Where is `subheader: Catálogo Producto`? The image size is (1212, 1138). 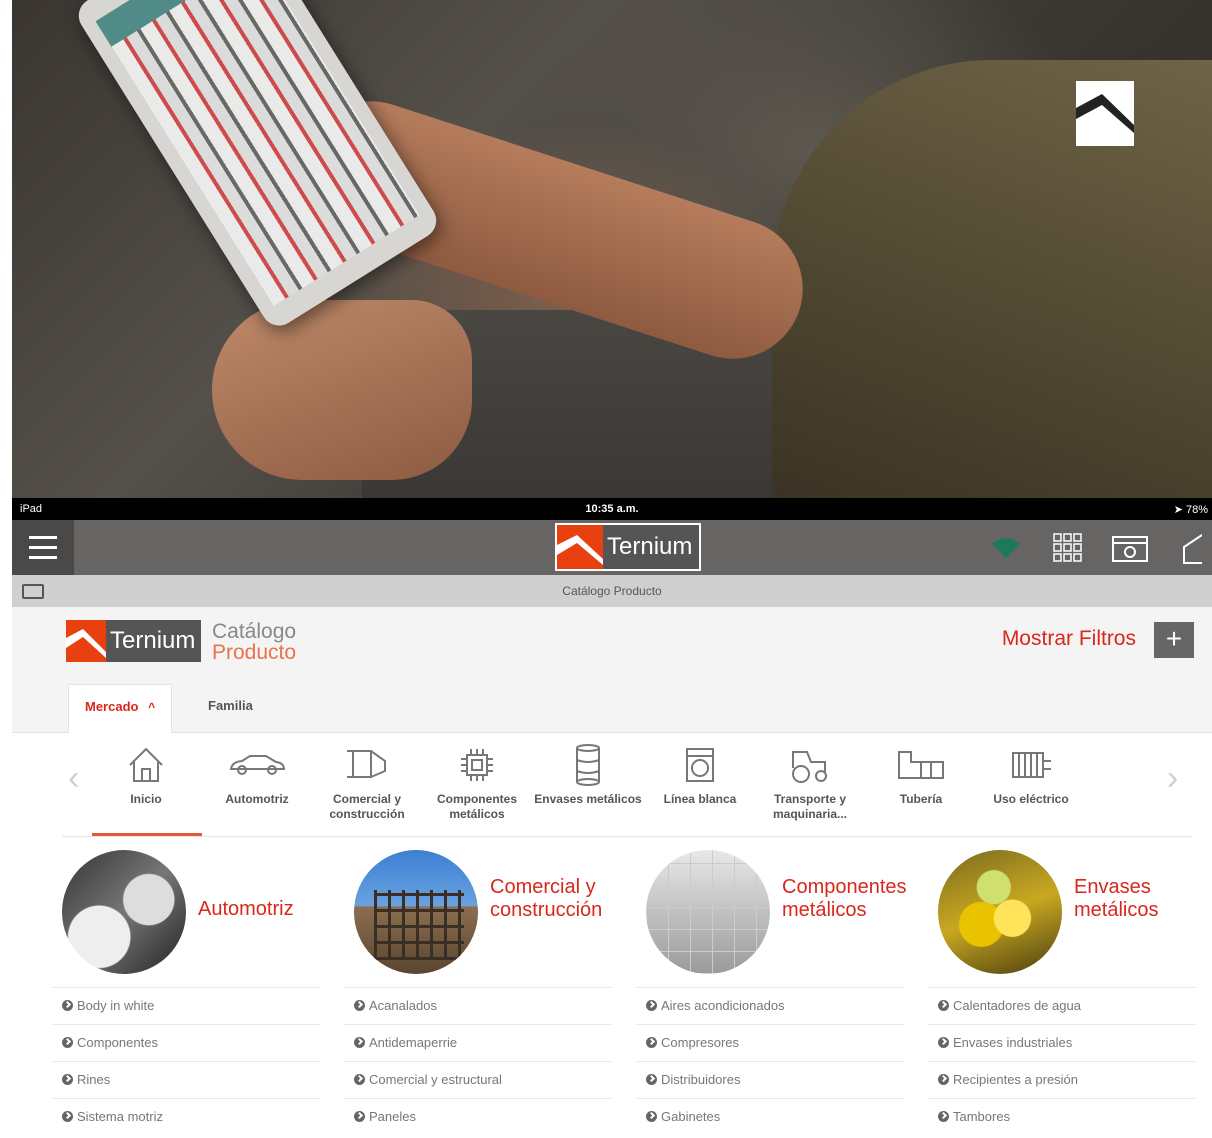 subheader: Catálogo Producto is located at coordinates (612, 591).